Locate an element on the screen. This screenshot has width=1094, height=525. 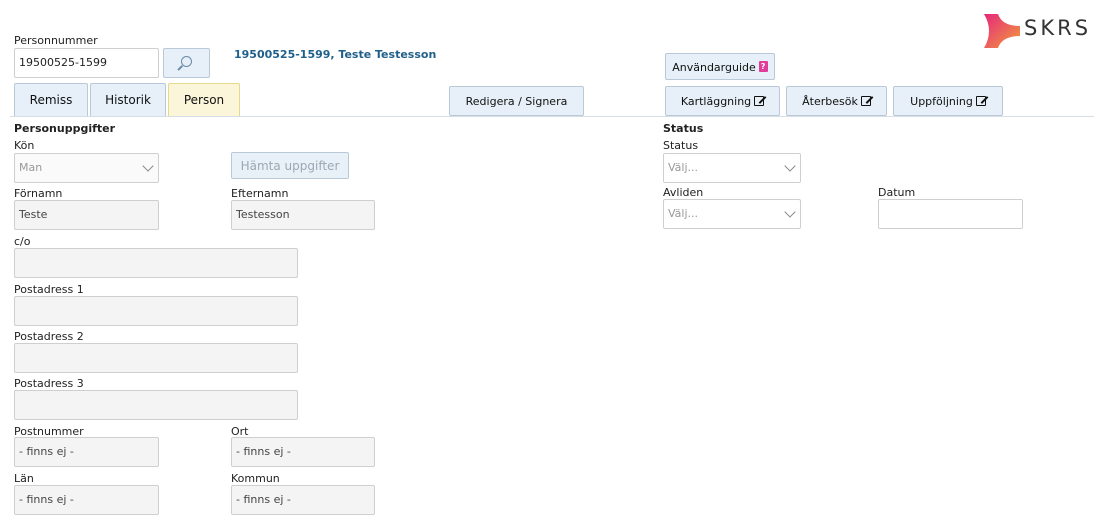
tab-historik: Historik is located at coordinates (128, 99).